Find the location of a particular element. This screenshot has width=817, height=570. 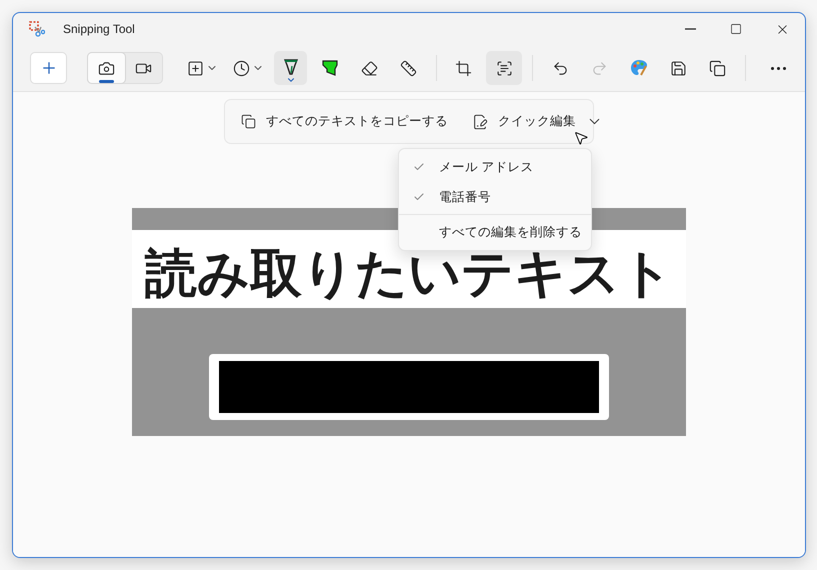

quick-edit-button: クイック編集 is located at coordinates (524, 121).